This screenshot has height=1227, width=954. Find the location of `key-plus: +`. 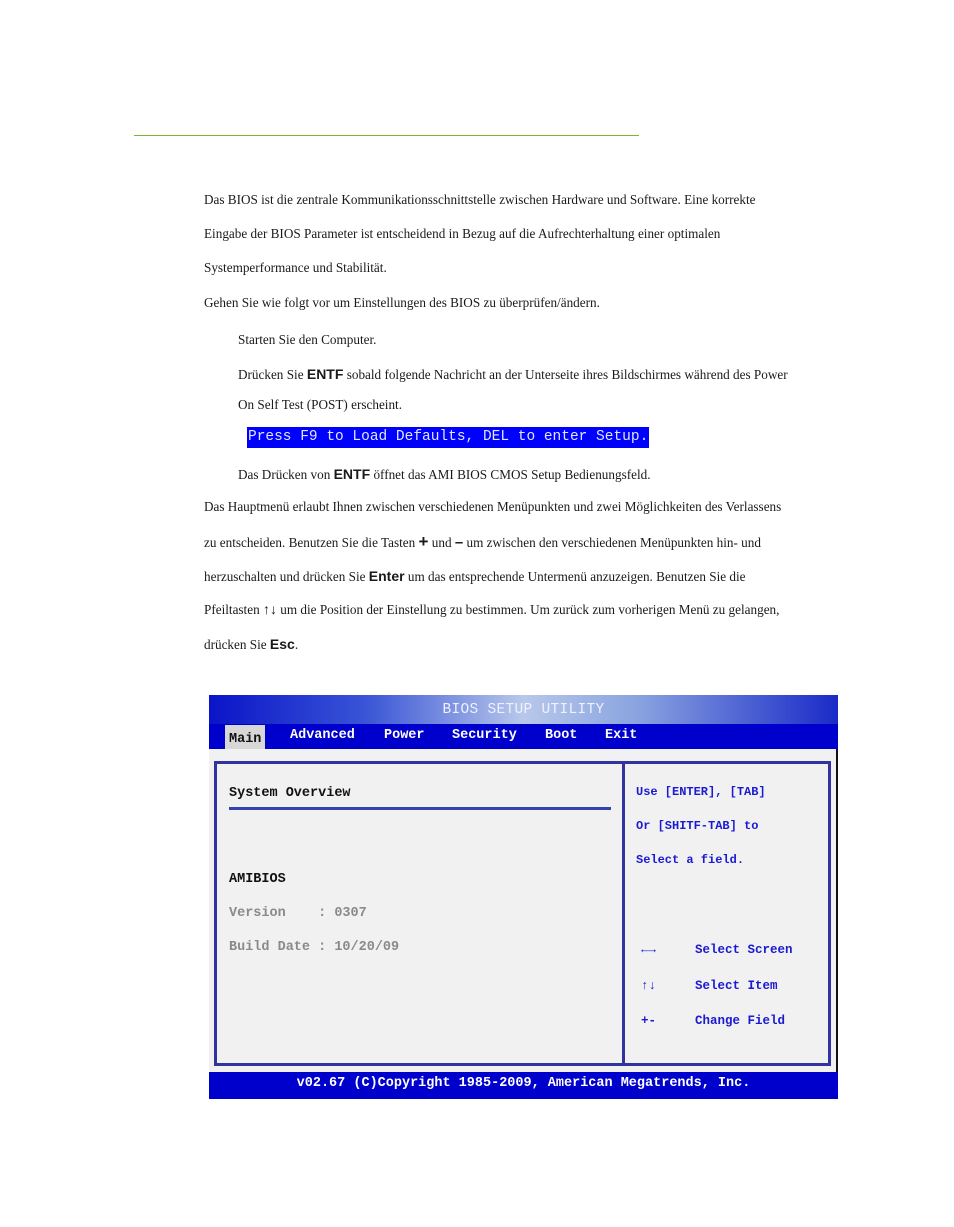

key-plus: + is located at coordinates (423, 541).